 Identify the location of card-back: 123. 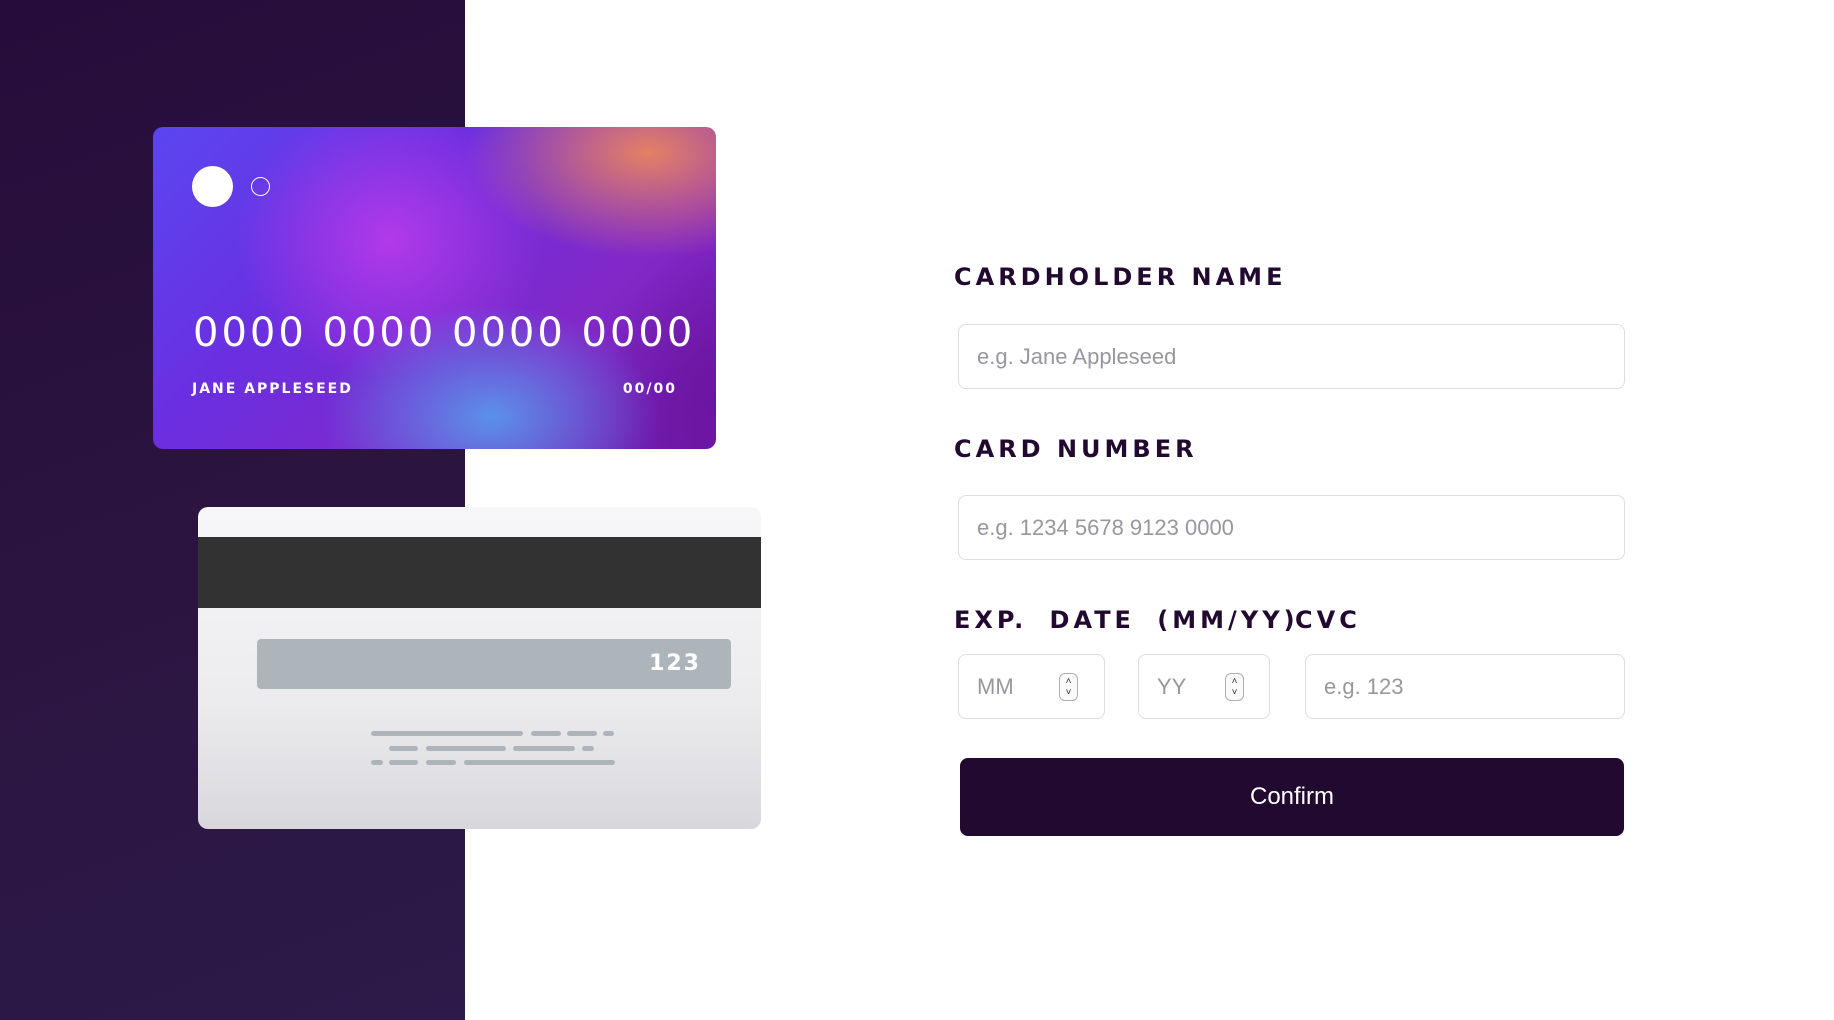
(479, 668).